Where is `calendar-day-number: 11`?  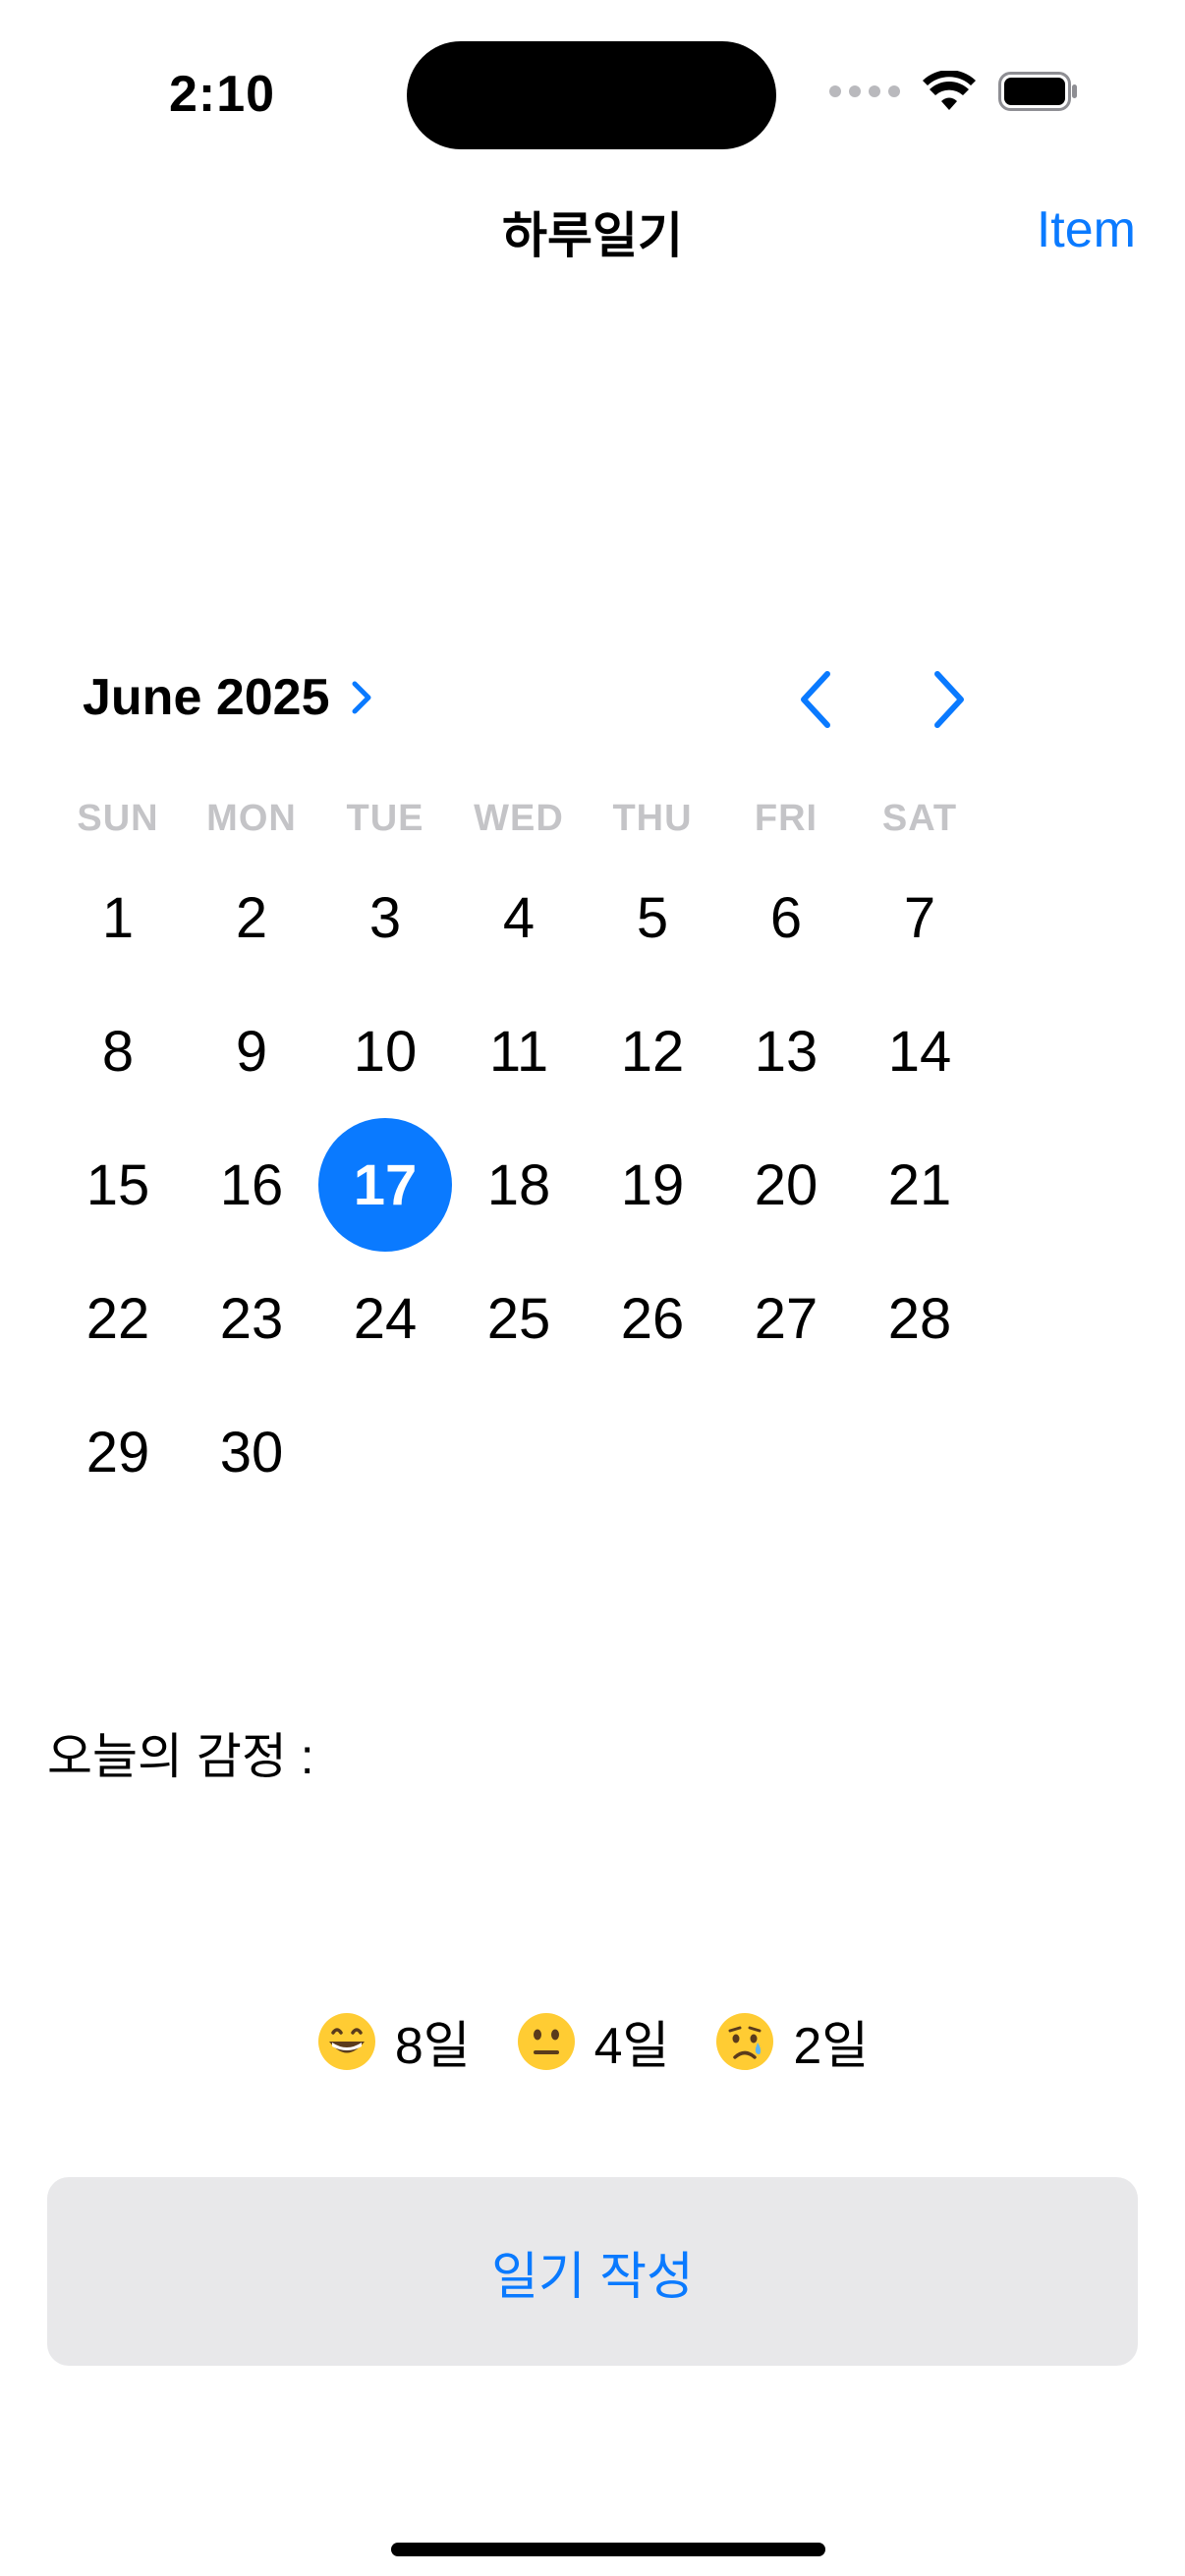
calendar-day-number: 11 is located at coordinates (519, 1051).